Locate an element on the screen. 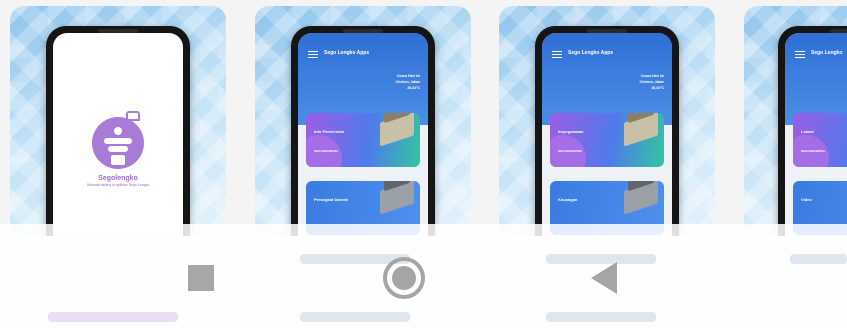  crown-icon is located at coordinates (133, 116).